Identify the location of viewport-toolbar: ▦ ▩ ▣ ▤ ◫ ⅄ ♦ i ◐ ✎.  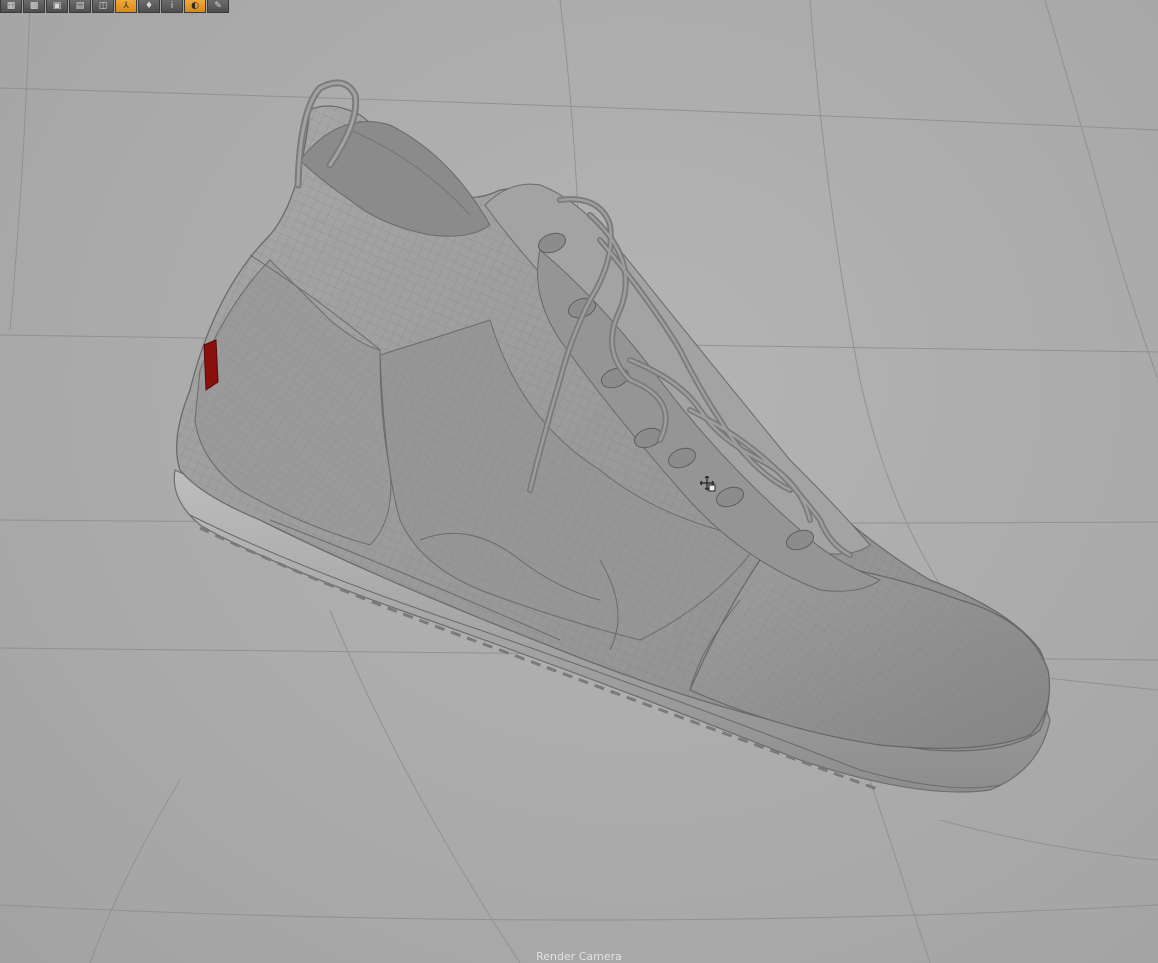
(114, 6).